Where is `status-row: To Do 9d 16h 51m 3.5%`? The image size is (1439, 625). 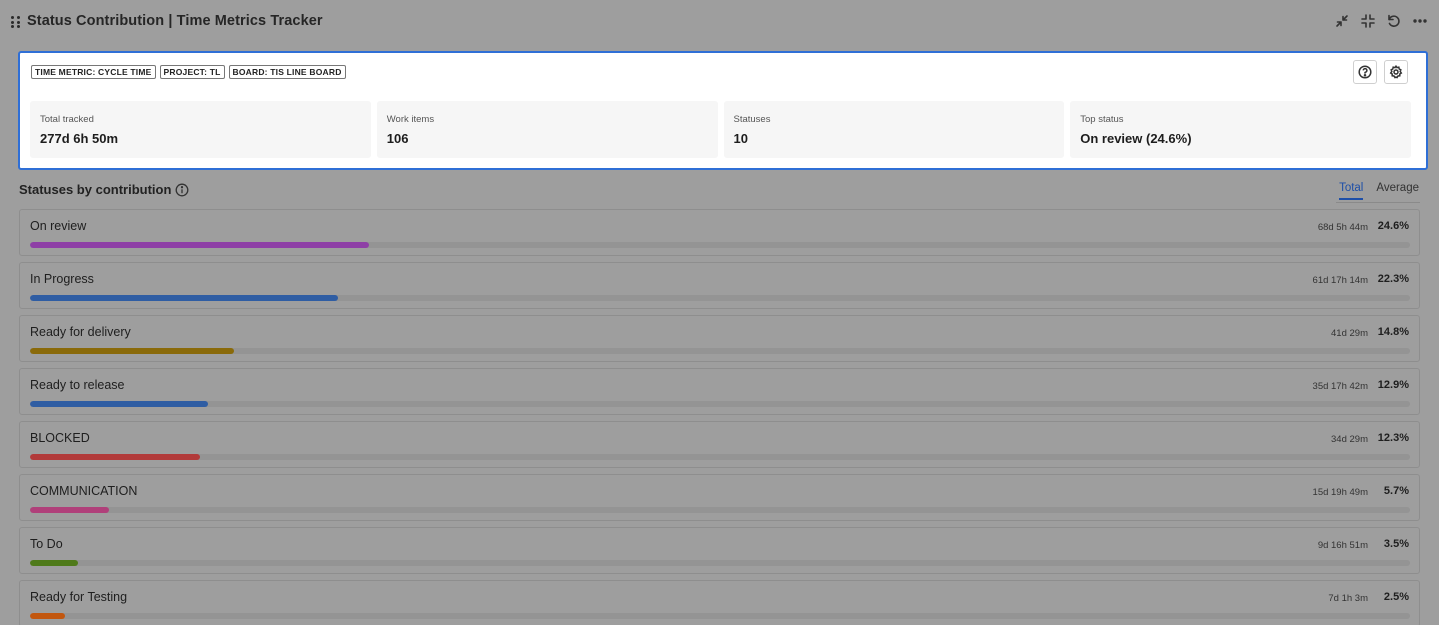
status-row: To Do 9d 16h 51m 3.5% is located at coordinates (719, 550).